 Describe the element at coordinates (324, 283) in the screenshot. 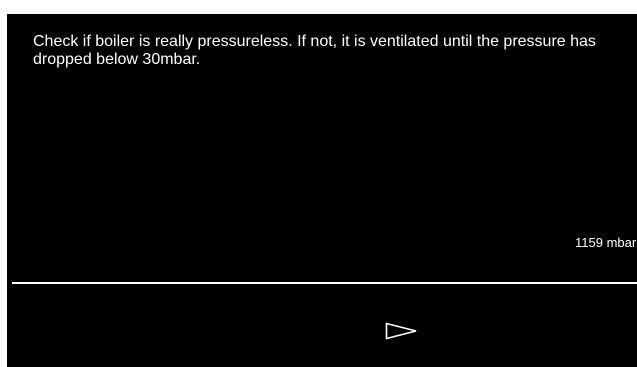

I see `divider-line` at that location.